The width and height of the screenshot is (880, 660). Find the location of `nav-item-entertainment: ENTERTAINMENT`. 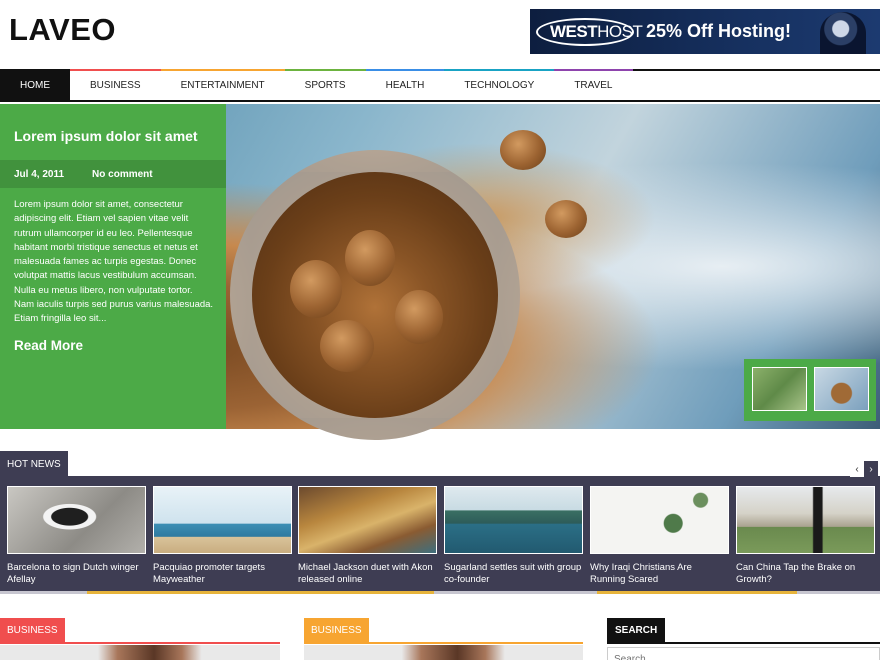

nav-item-entertainment: ENTERTAINMENT is located at coordinates (222, 84).